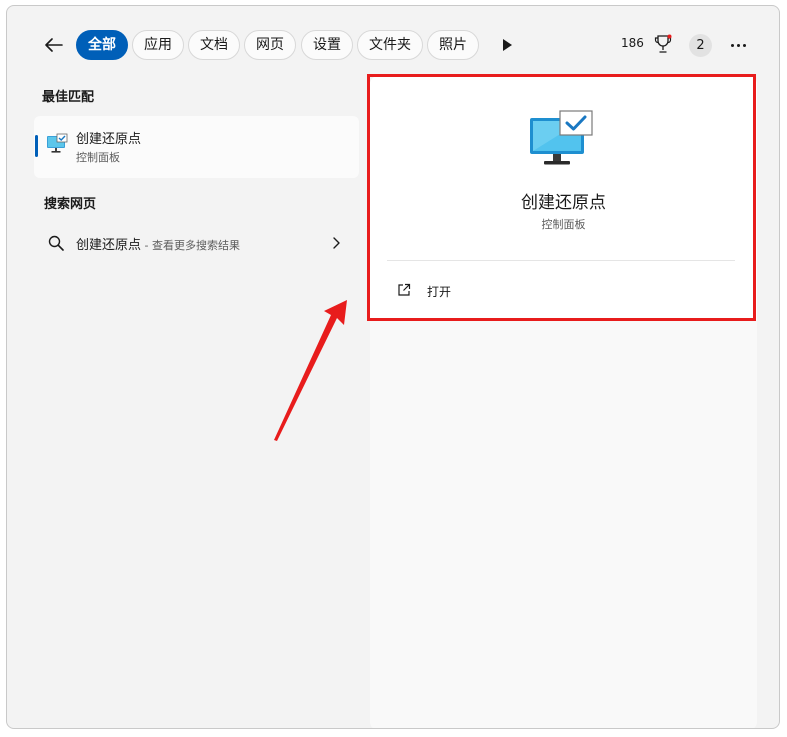  What do you see at coordinates (56, 243) in the screenshot?
I see `search-icon` at bounding box center [56, 243].